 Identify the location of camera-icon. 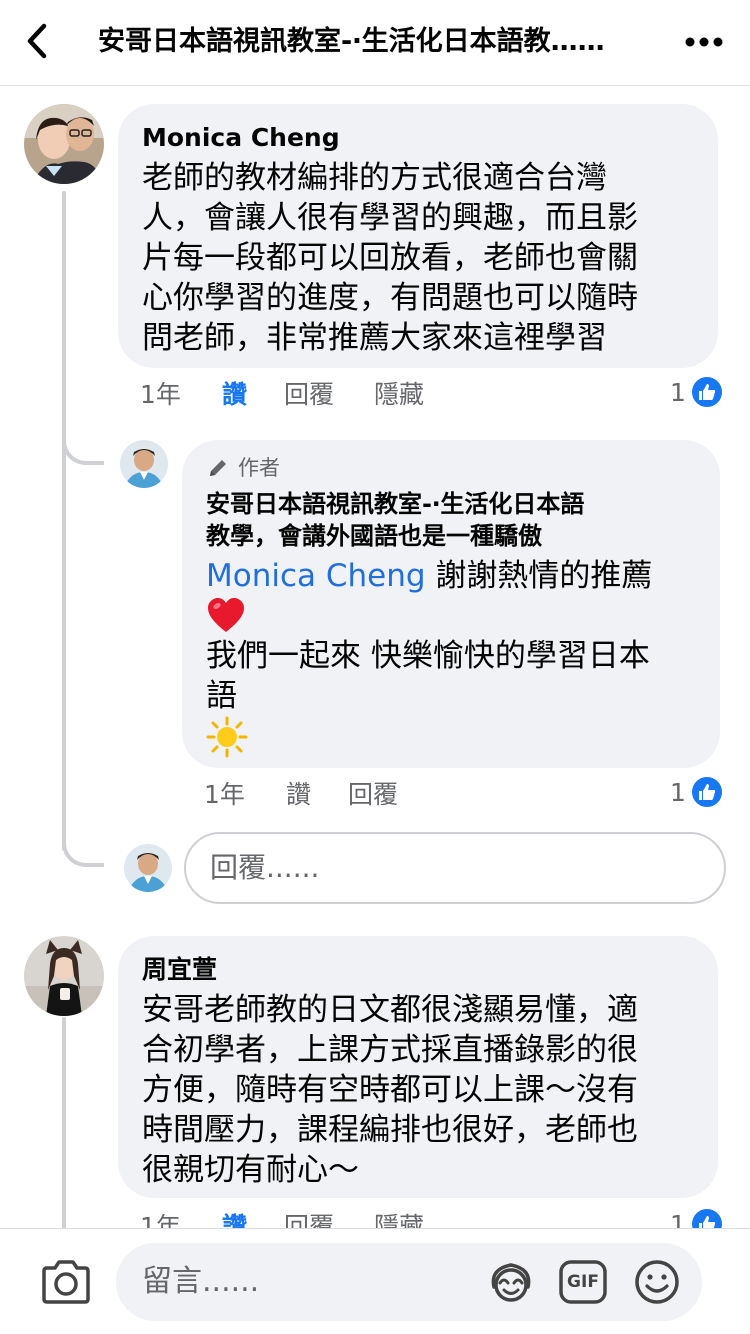
(66, 1282).